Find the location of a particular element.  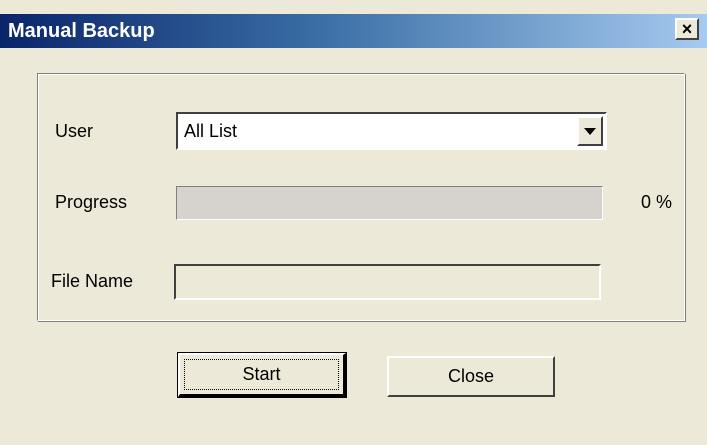

close-window-button: × is located at coordinates (687, 29).